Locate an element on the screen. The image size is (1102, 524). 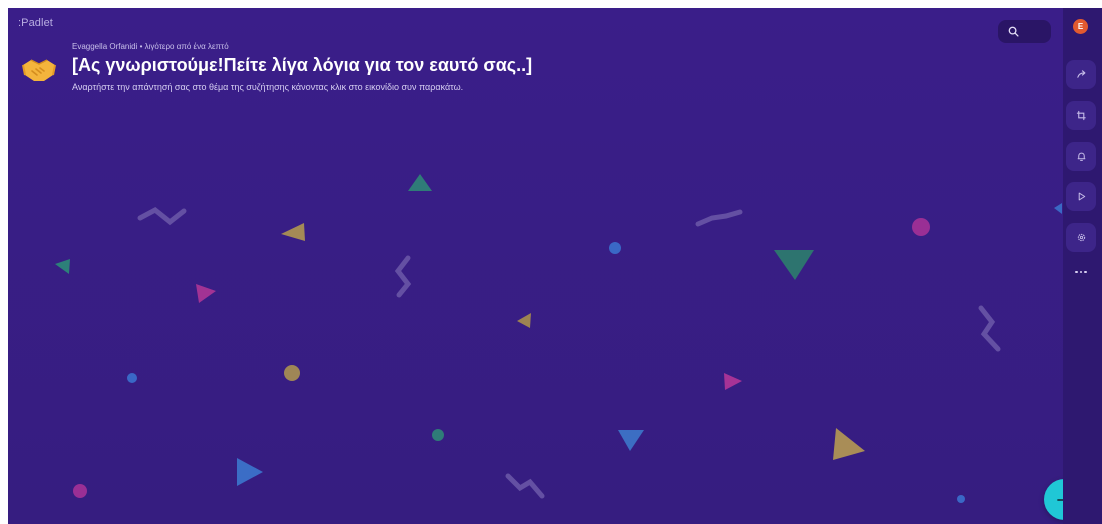
user-avatar: E is located at coordinates (1080, 26).